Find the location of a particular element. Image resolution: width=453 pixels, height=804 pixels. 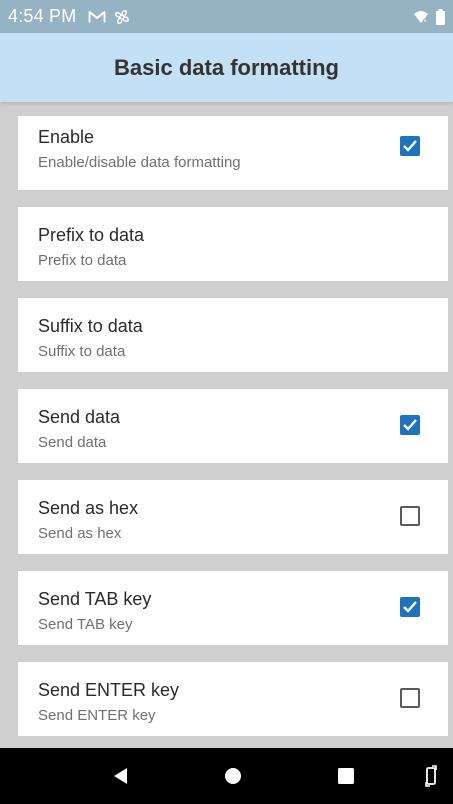

send-data-checkbox is located at coordinates (410, 425).